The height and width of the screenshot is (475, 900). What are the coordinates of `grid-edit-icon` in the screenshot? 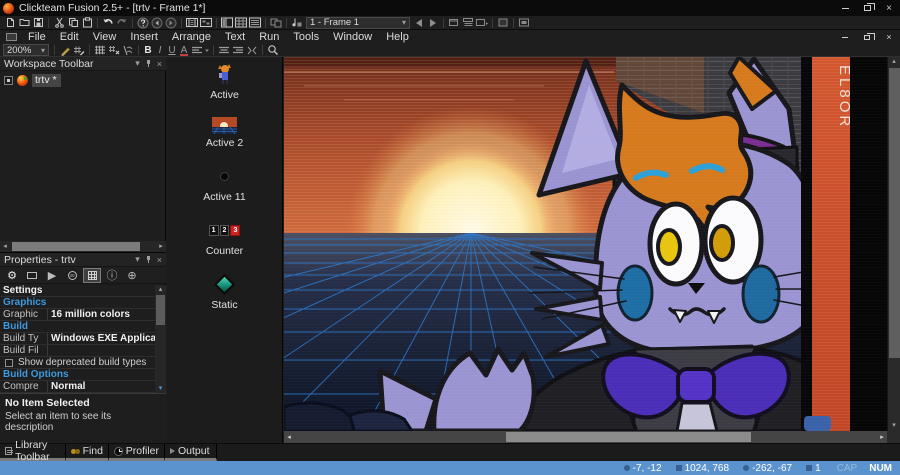 It's located at (79, 50).